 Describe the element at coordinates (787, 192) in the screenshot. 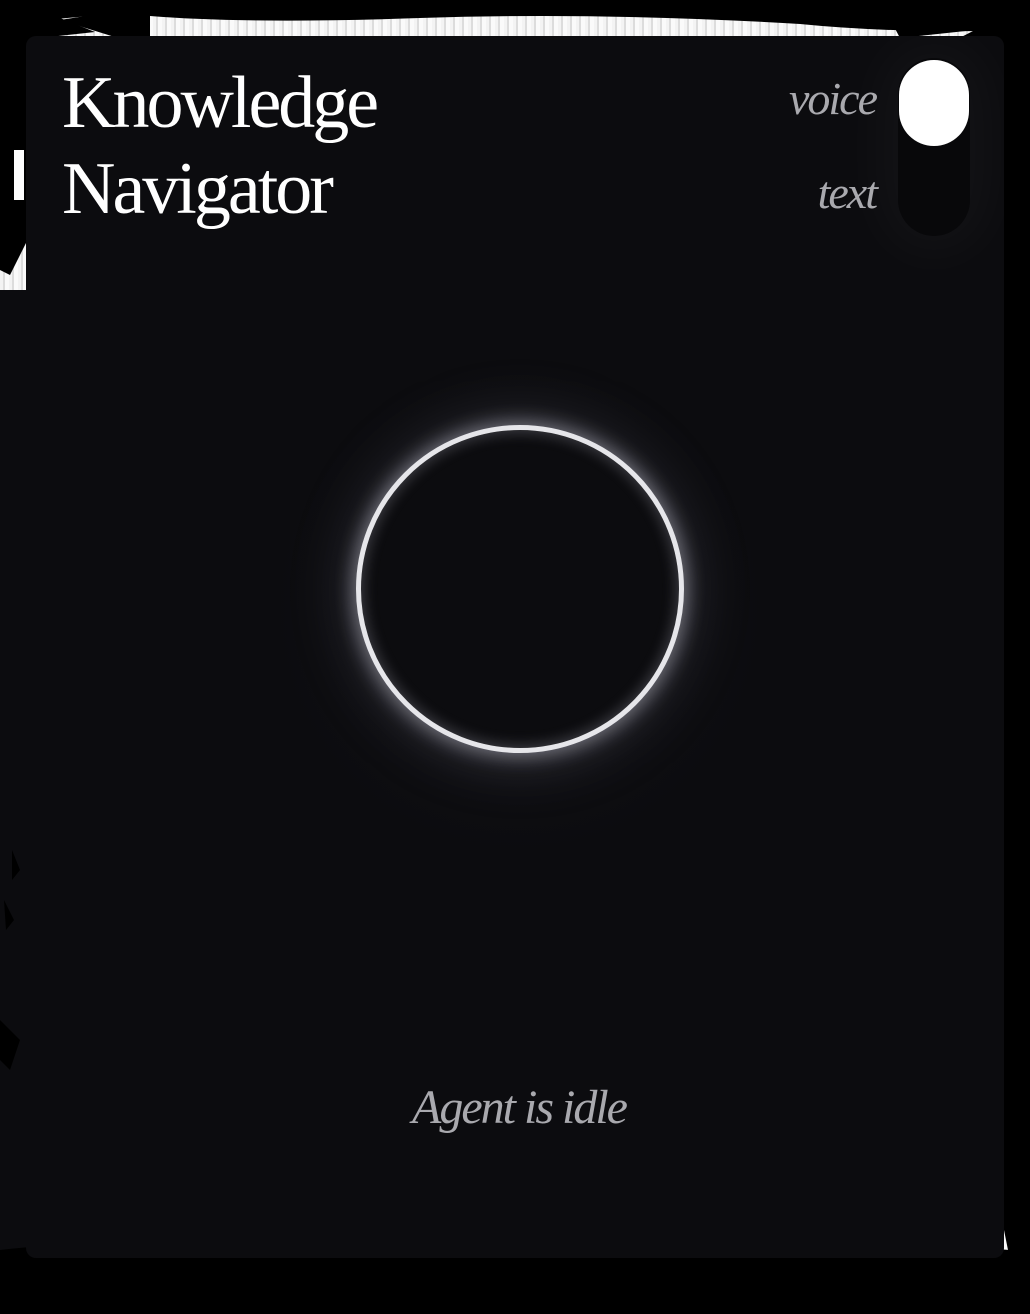

I see `mode-option-text: text` at that location.